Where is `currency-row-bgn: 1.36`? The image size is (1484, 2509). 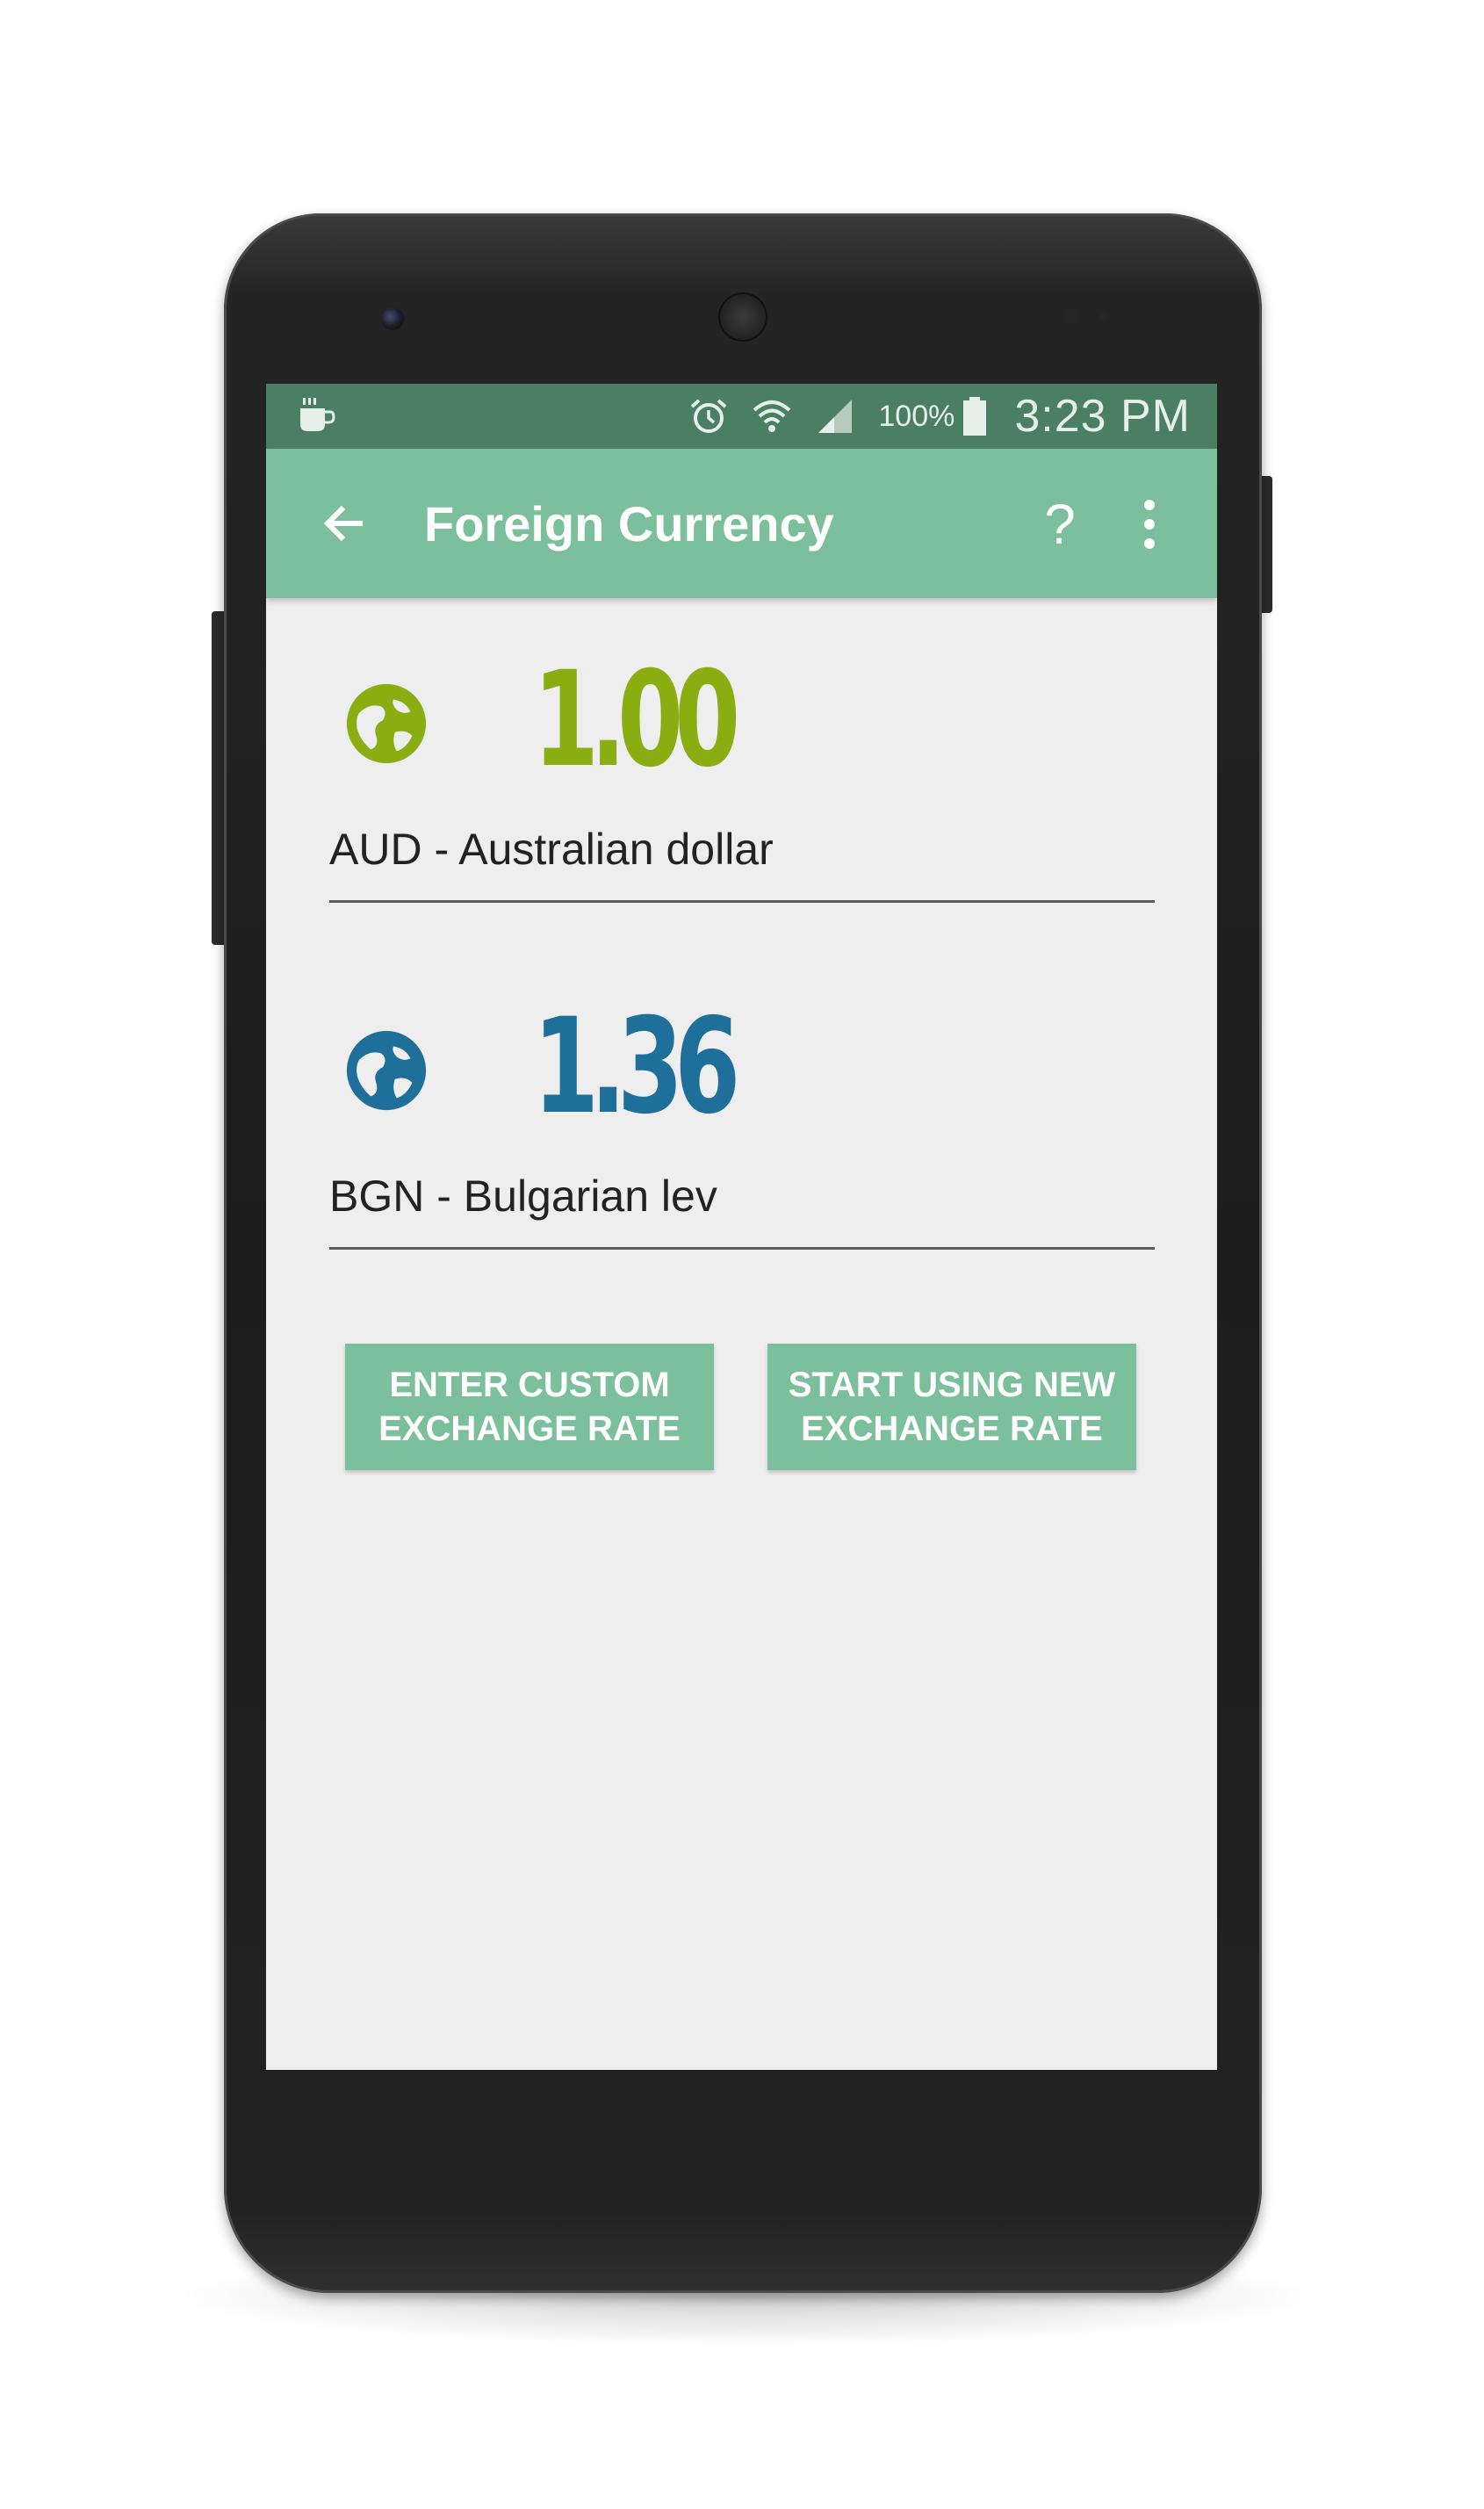 currency-row-bgn: 1.36 is located at coordinates (742, 1059).